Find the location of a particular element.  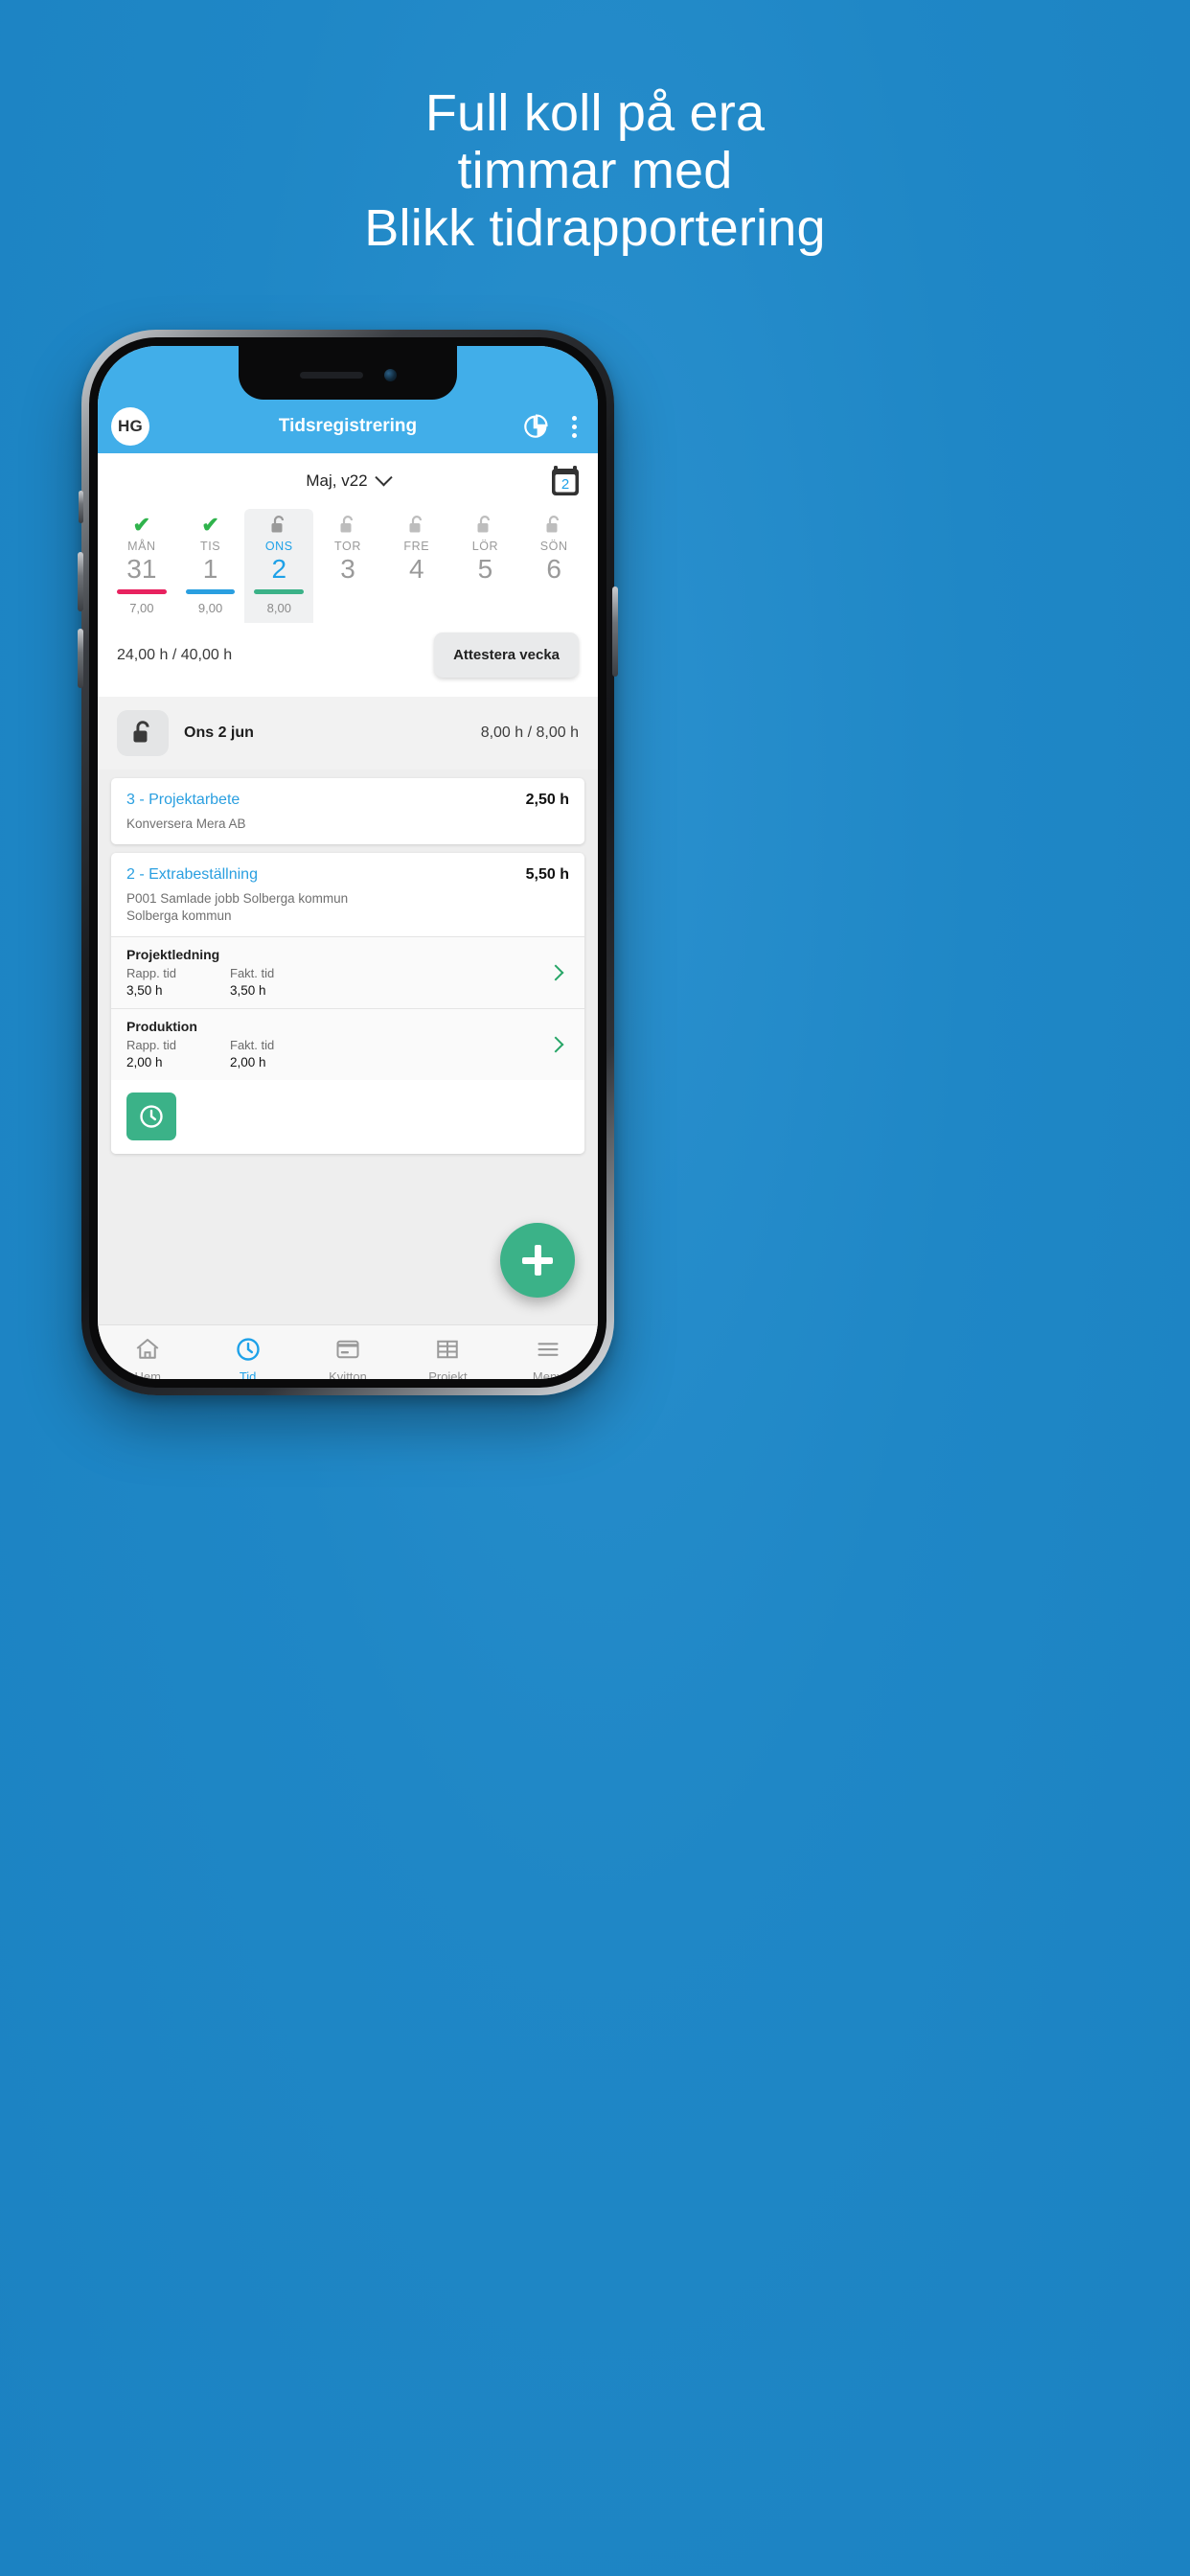

day-header-hours: 8,00 h / 8,00 h is located at coordinates (529, 732).